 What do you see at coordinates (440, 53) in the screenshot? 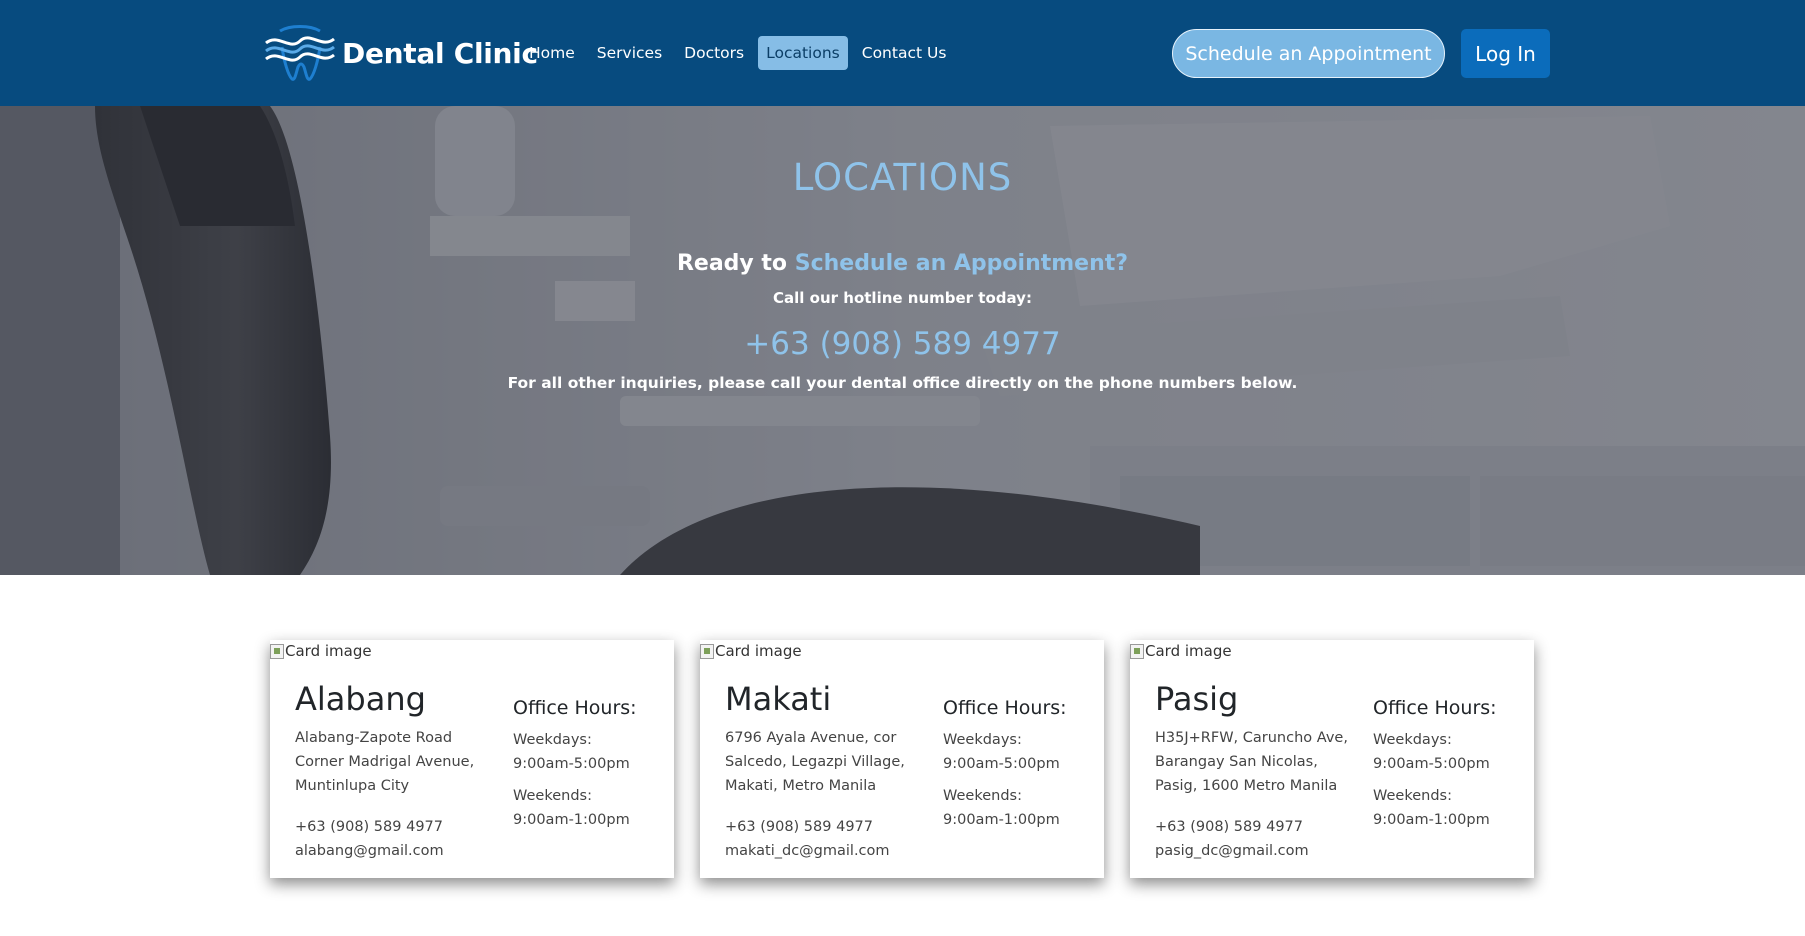
I see `brand-name: Dental Clinic` at bounding box center [440, 53].